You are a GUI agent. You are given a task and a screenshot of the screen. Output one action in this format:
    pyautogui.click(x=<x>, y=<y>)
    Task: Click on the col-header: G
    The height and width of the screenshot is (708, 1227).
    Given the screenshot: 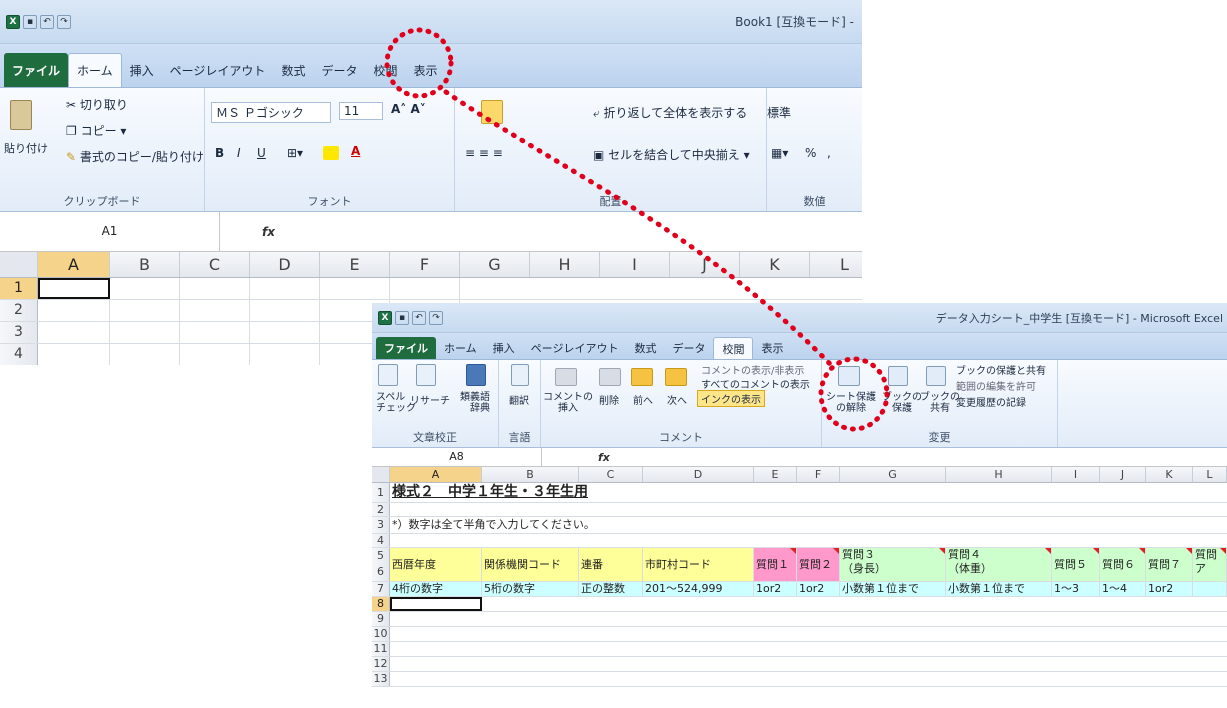 What is the action you would take?
    pyautogui.click(x=893, y=474)
    